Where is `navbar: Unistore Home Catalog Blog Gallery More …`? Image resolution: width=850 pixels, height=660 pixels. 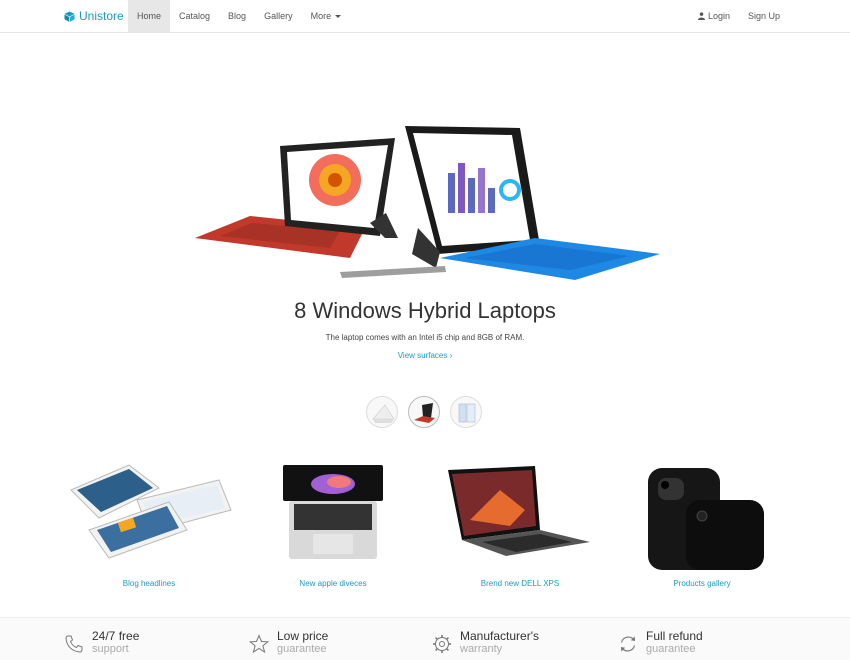 navbar: Unistore Home Catalog Blog Gallery More … is located at coordinates (425, 16).